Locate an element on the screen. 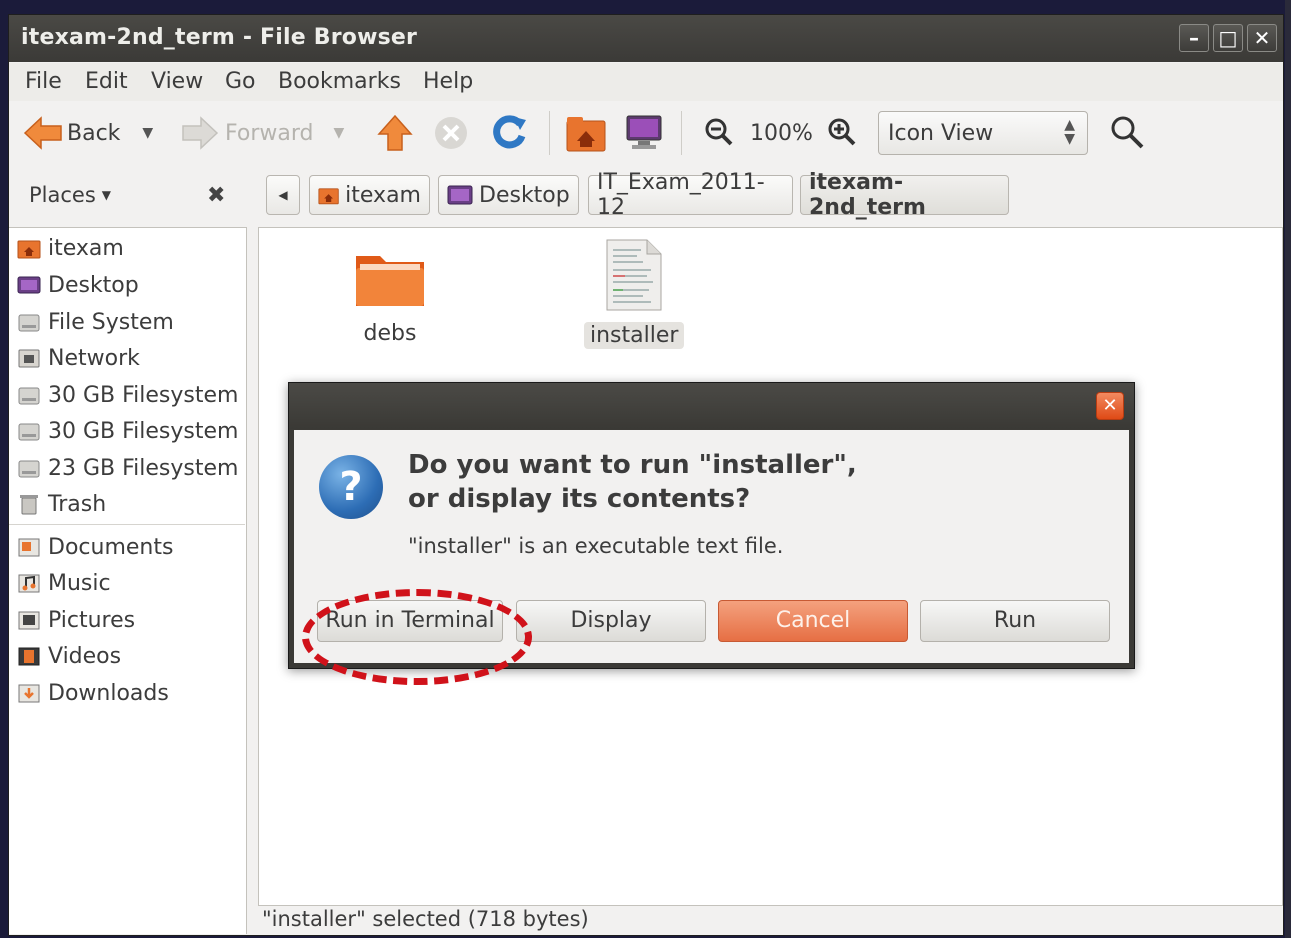 The height and width of the screenshot is (938, 1291). window-titlebar: itexam-2nd_term - File Browser – □ ✕ is located at coordinates (646, 38).